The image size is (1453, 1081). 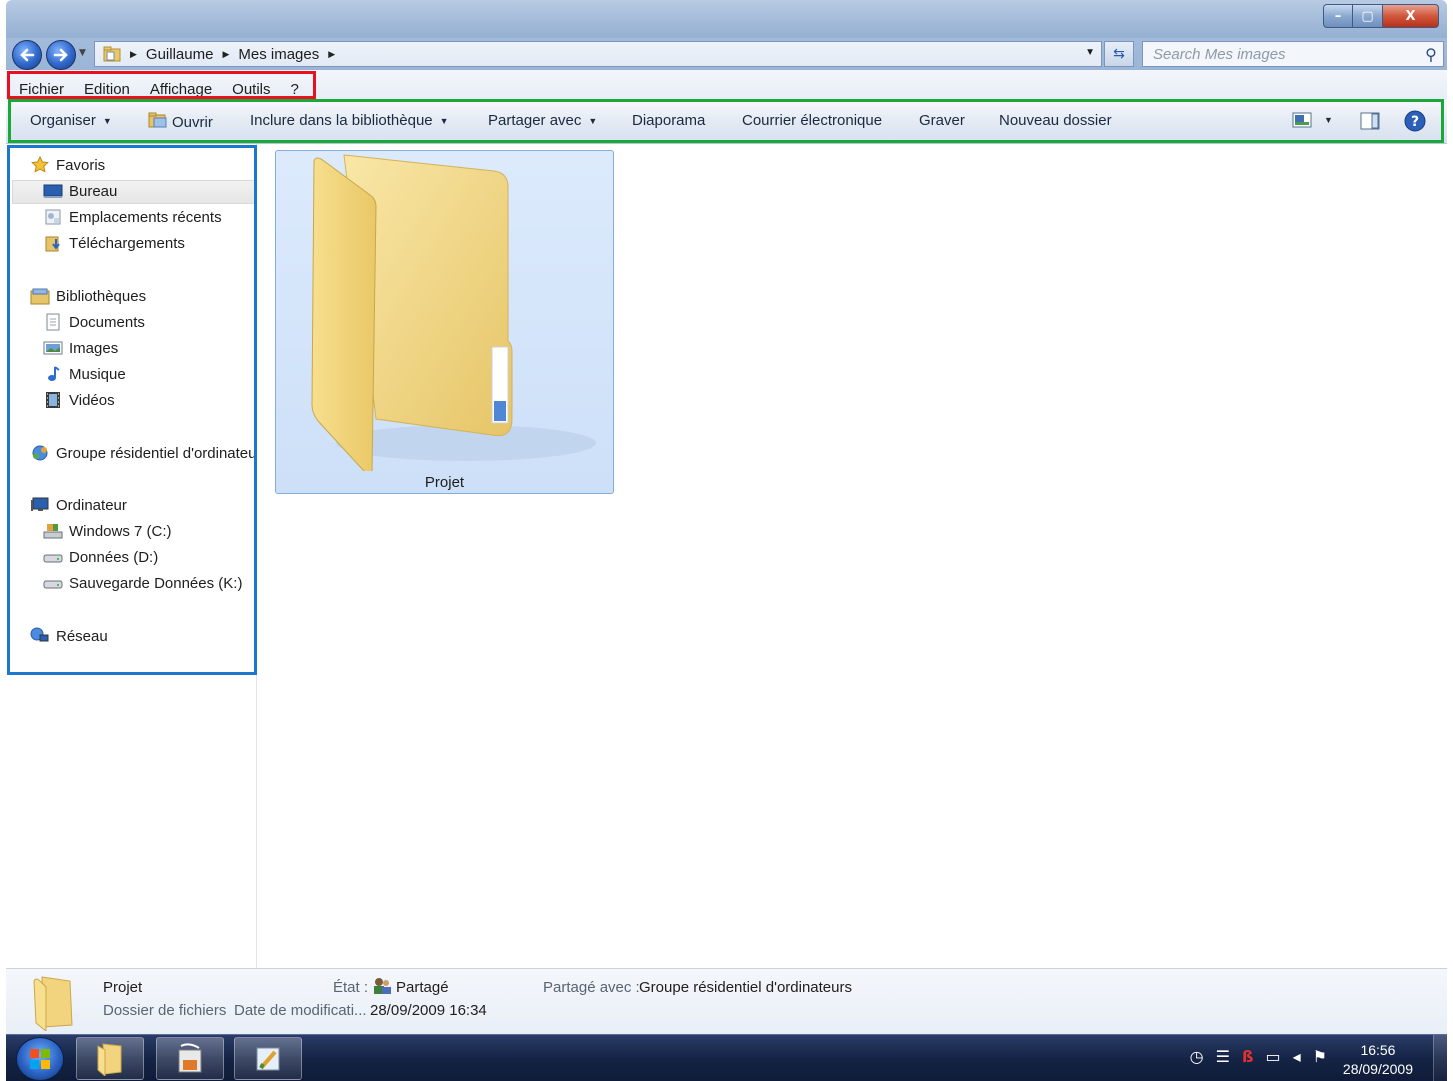 I want to click on nouveau-dossier-label: Nouveau dossier, so click(x=1055, y=120).